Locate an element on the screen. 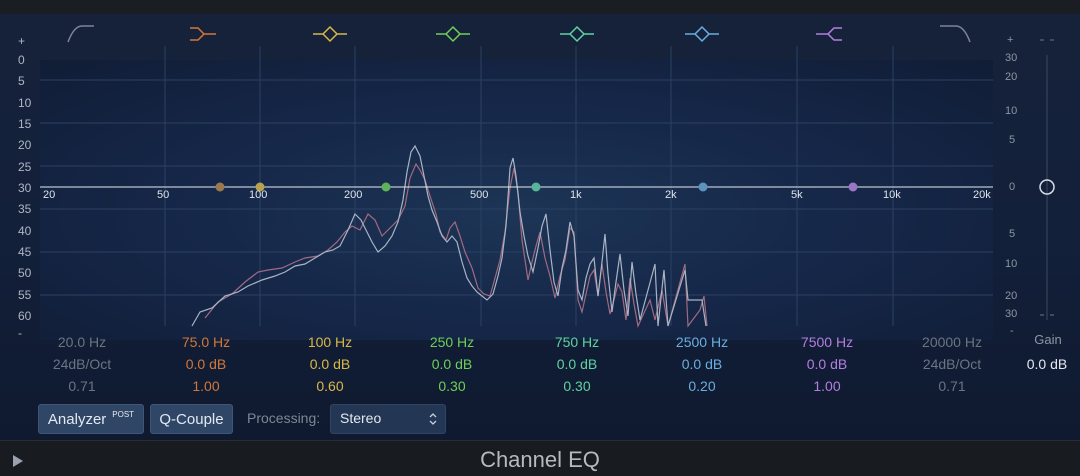 Image resolution: width=1080 pixels, height=476 pixels. analyzer-post-badge: POST is located at coordinates (123, 414).